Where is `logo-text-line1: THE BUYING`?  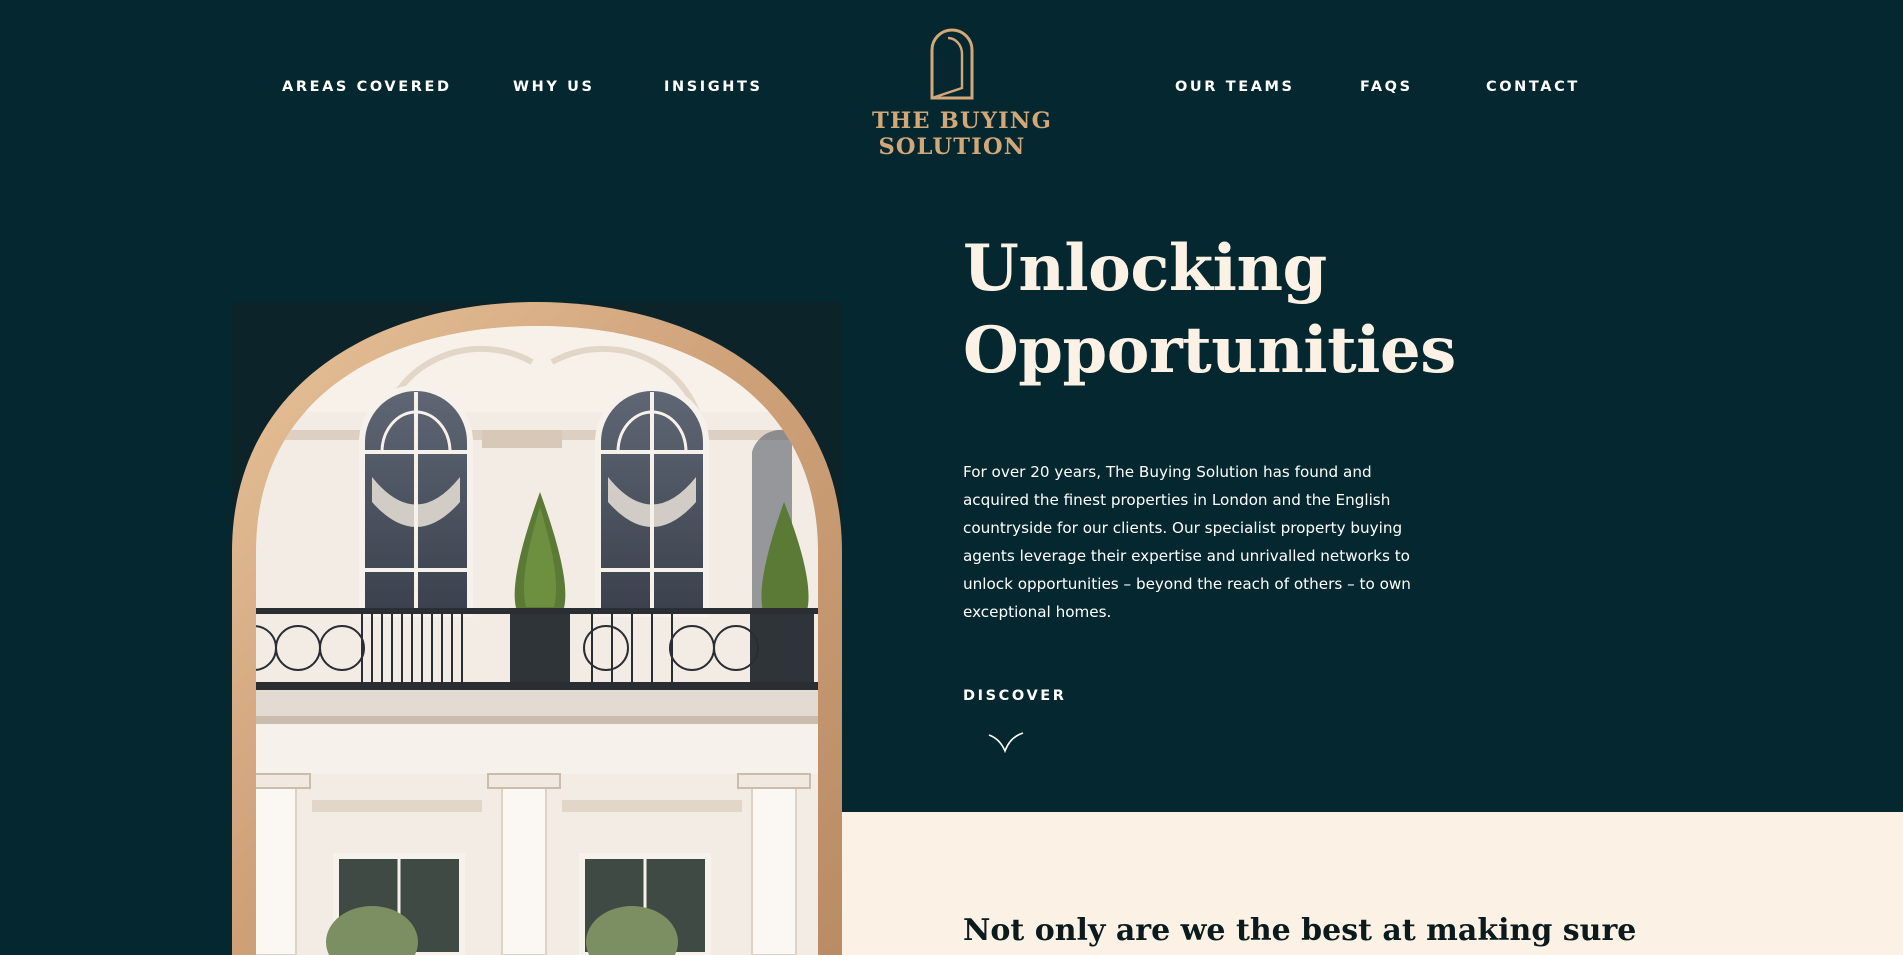 logo-text-line1: THE BUYING is located at coordinates (962, 121).